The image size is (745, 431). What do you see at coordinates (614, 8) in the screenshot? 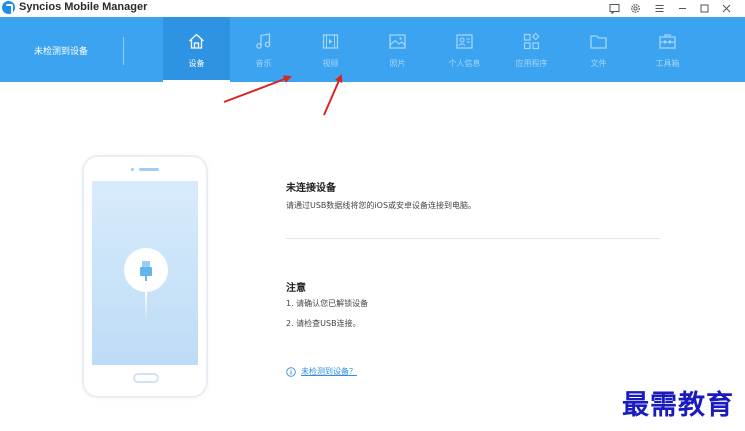
I see `feedback-icon` at bounding box center [614, 8].